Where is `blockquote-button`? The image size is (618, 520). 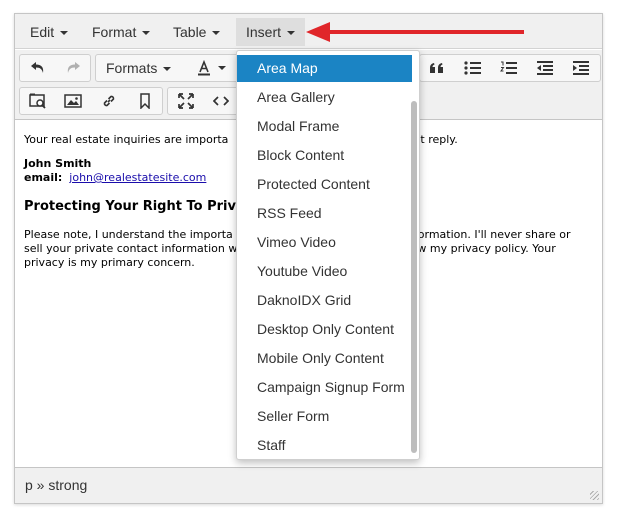 blockquote-button is located at coordinates (437, 68).